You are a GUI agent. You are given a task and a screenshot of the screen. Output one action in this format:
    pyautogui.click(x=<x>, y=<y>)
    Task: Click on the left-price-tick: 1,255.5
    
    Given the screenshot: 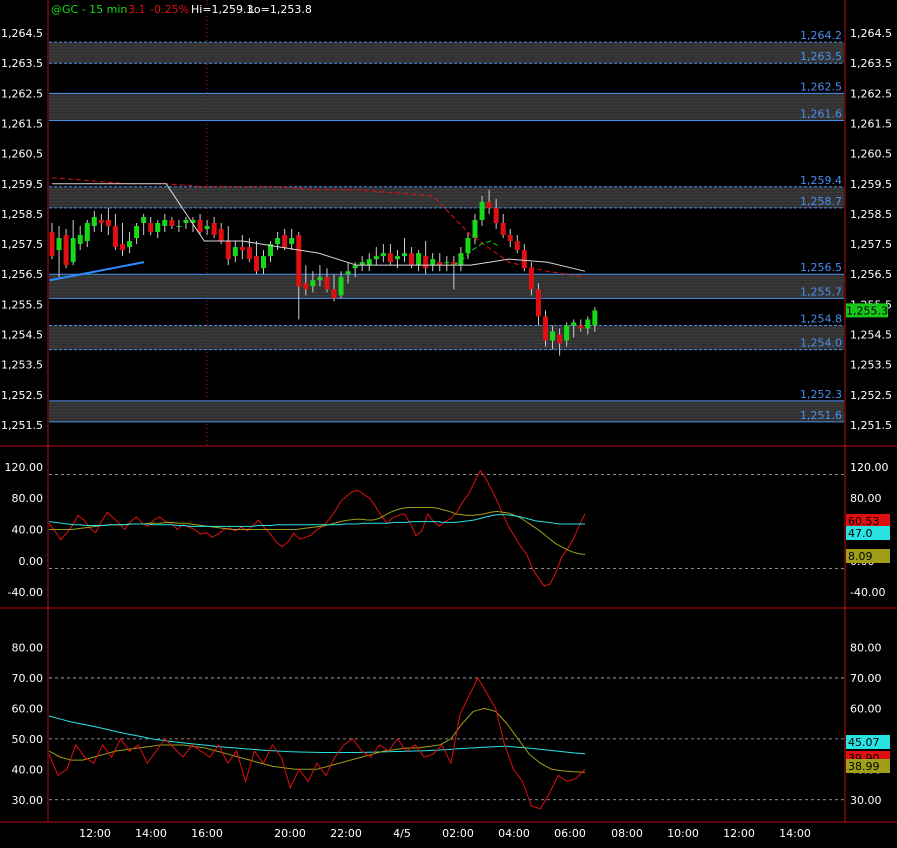 What is the action you would take?
    pyautogui.click(x=22, y=304)
    